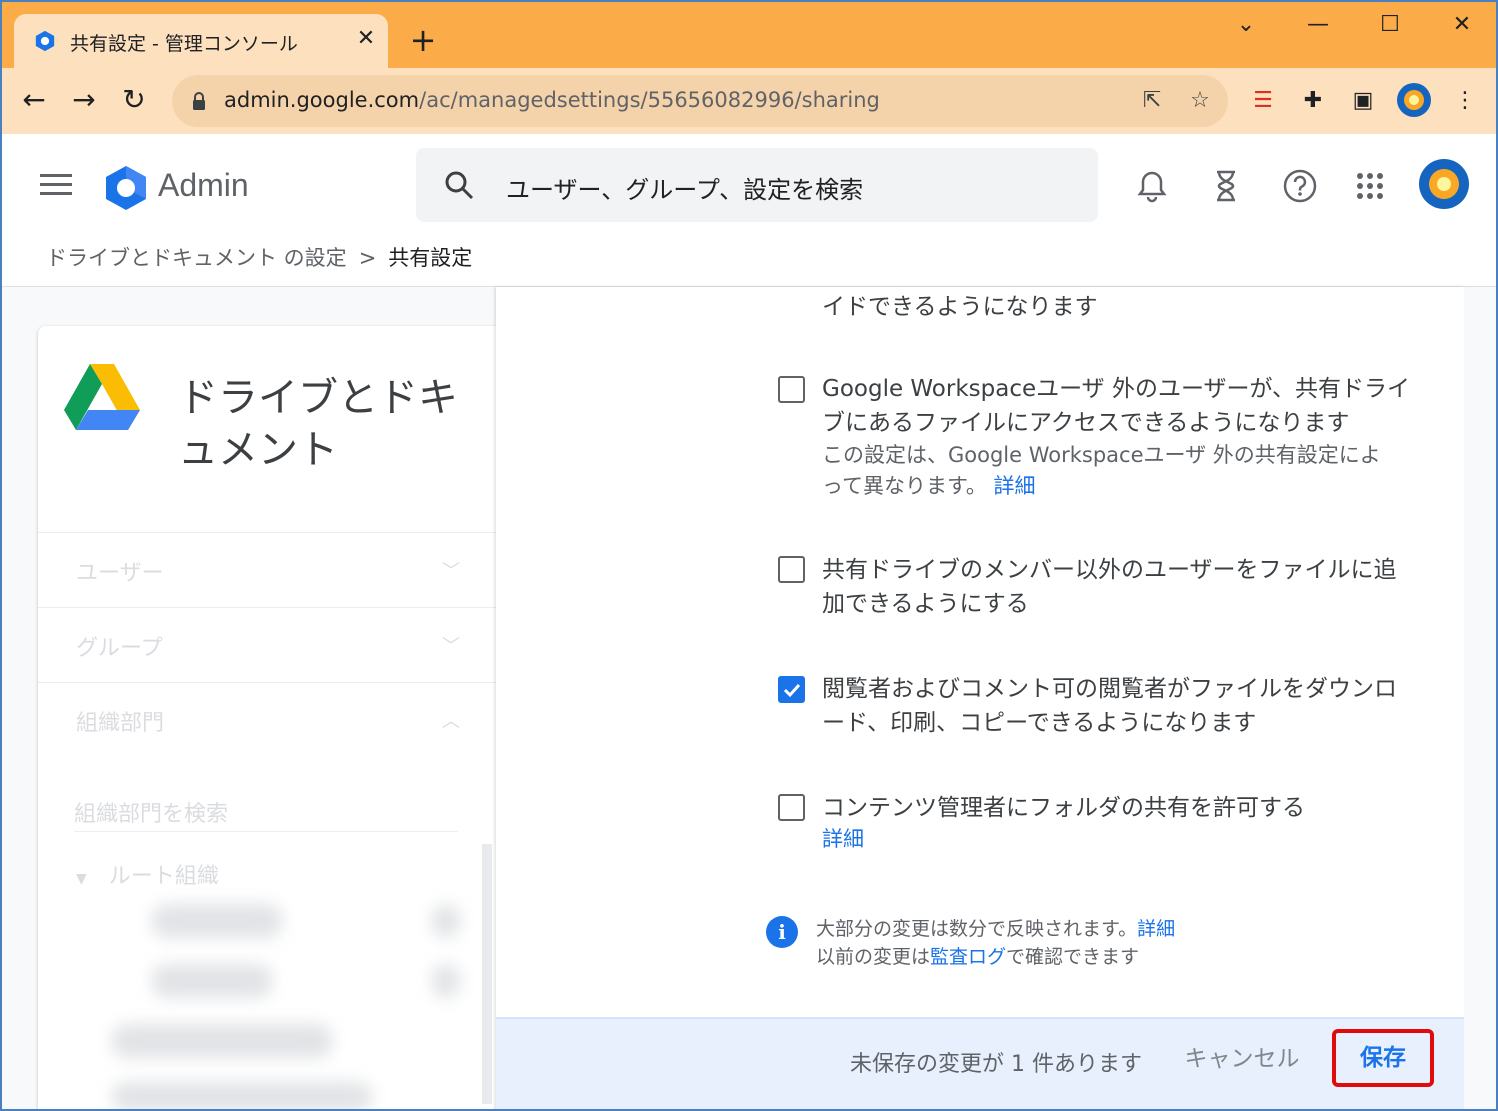 The height and width of the screenshot is (1111, 1498). What do you see at coordinates (34, 100) in the screenshot?
I see `back-icon: ←` at bounding box center [34, 100].